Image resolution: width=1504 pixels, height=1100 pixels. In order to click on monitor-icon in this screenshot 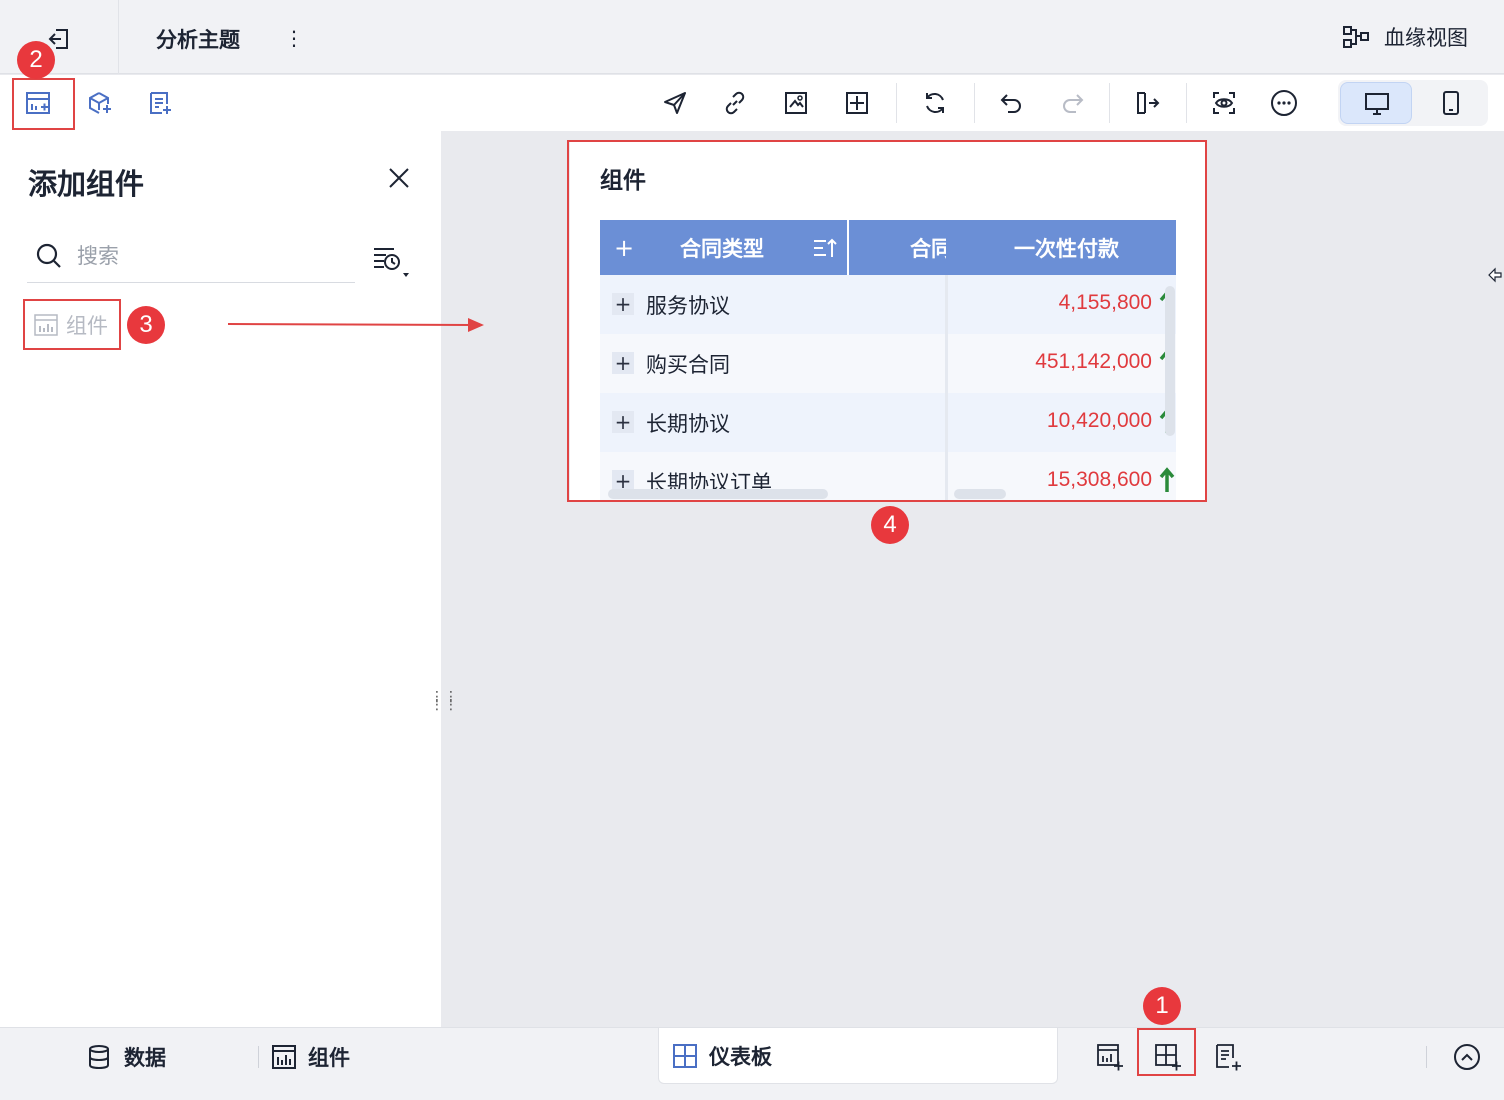, I will do `click(1377, 104)`.